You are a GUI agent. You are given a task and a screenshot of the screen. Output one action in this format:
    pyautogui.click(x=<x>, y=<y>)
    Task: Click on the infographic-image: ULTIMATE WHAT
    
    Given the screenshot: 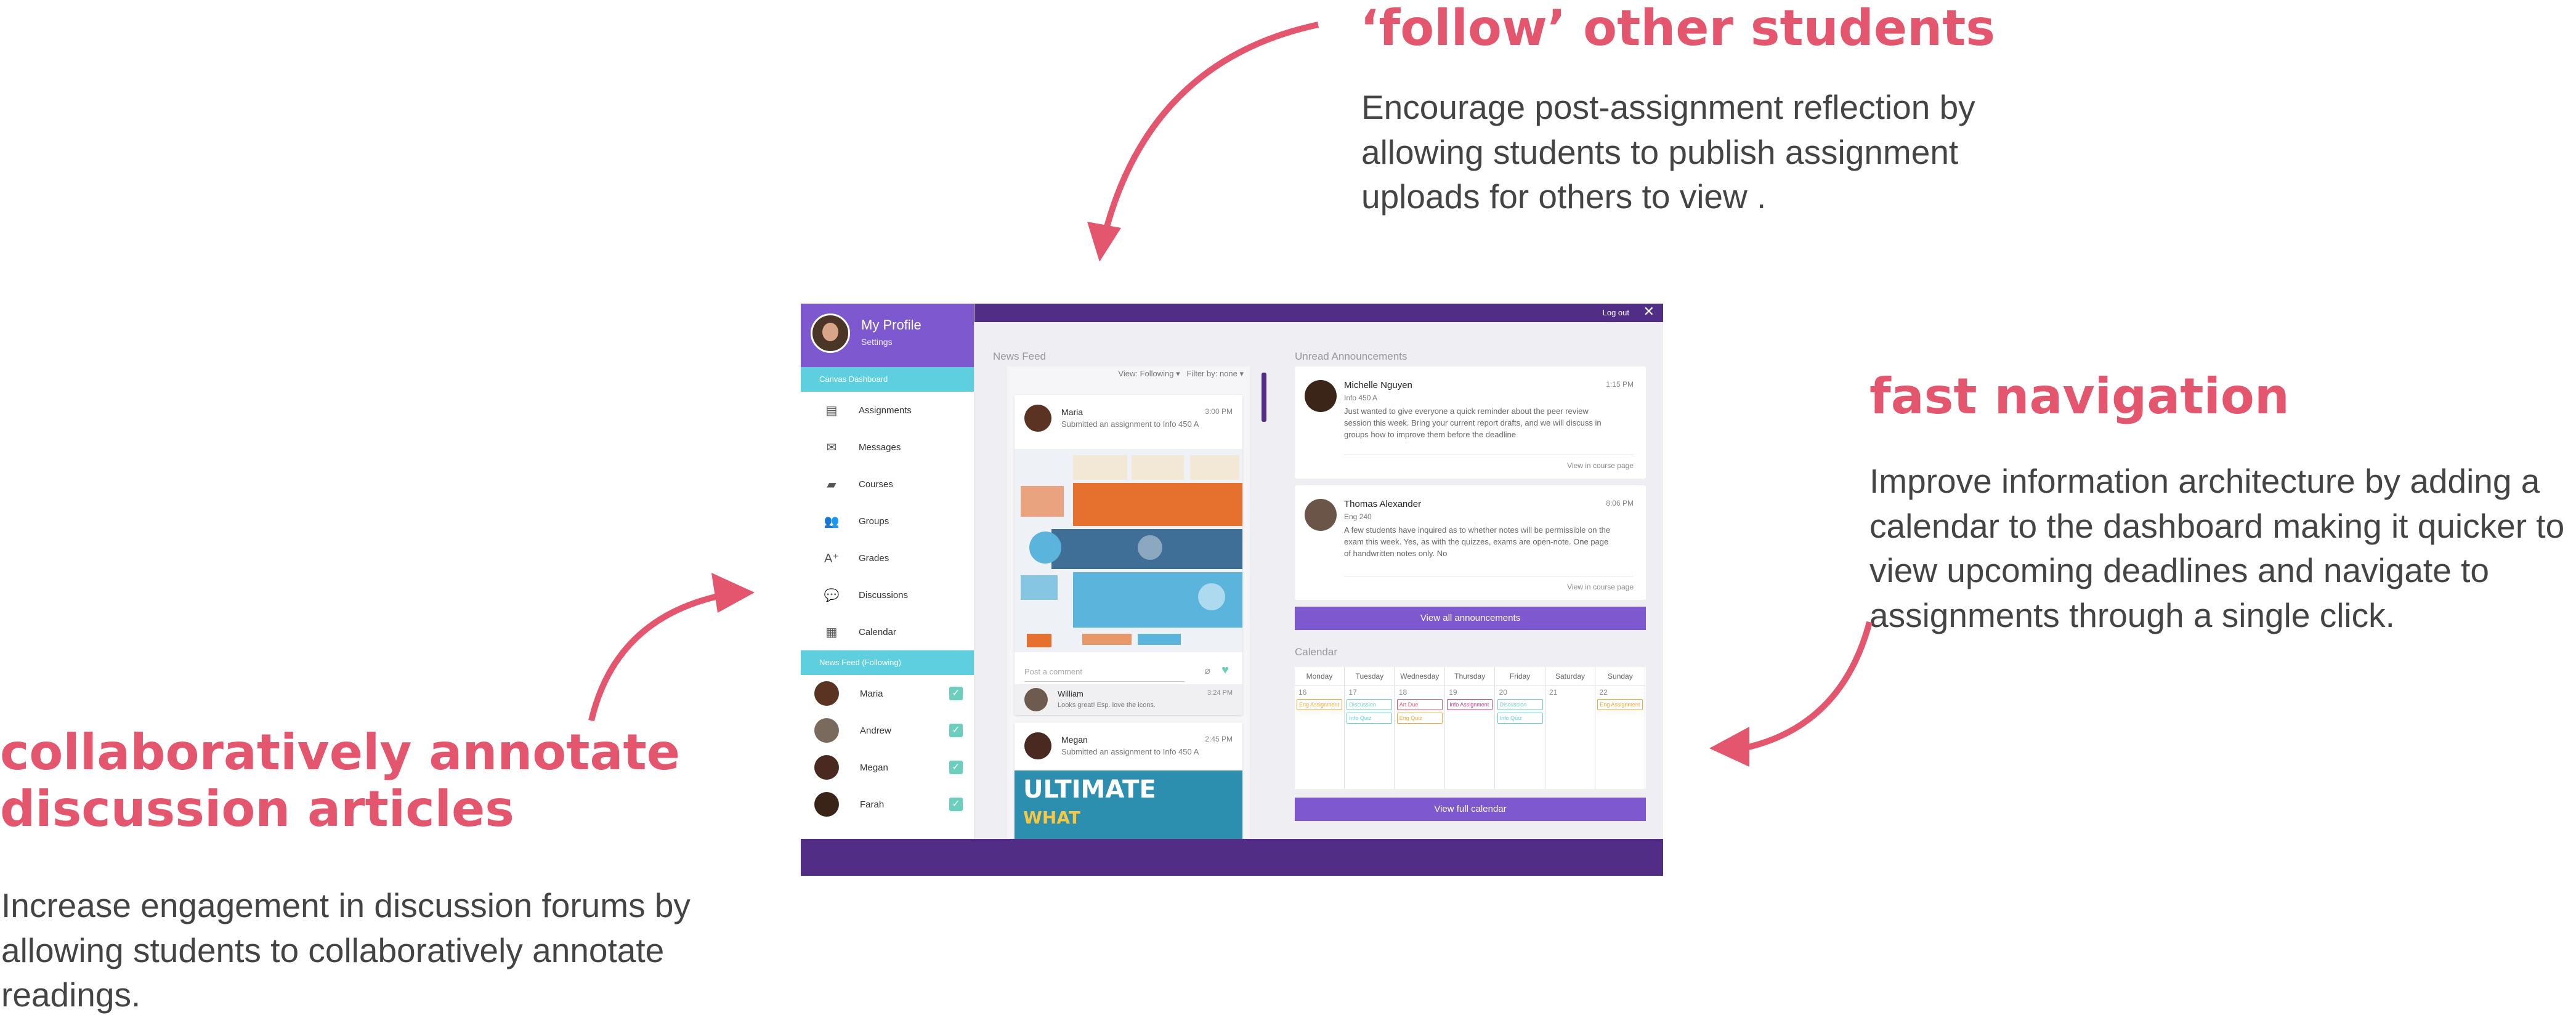 What is the action you would take?
    pyautogui.click(x=1128, y=805)
    